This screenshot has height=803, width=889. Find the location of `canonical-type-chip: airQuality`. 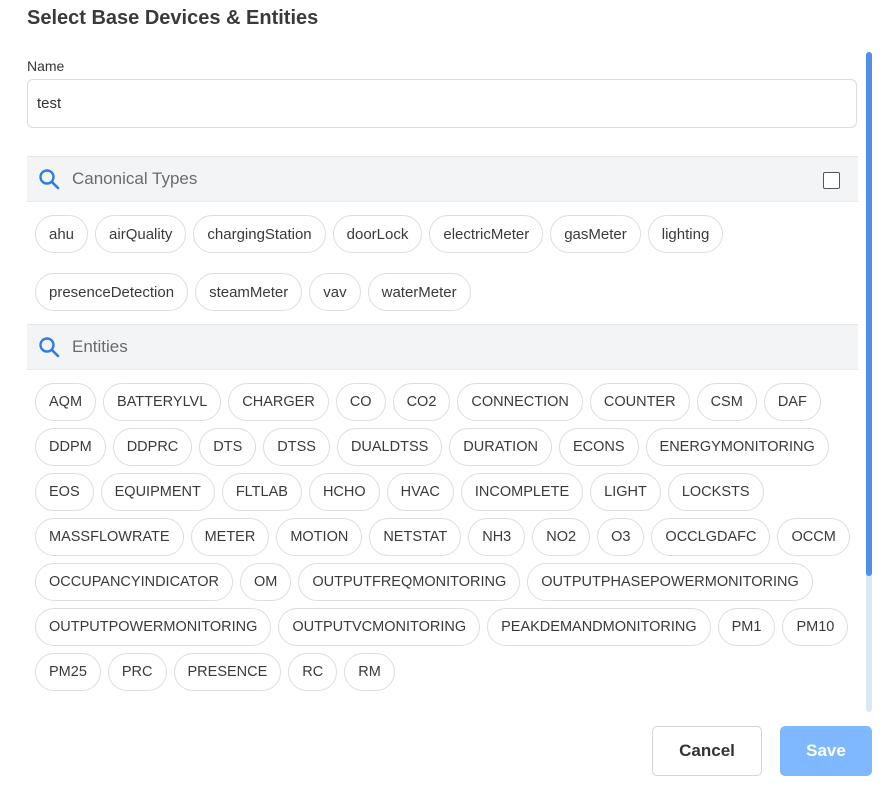

canonical-type-chip: airQuality is located at coordinates (141, 234).